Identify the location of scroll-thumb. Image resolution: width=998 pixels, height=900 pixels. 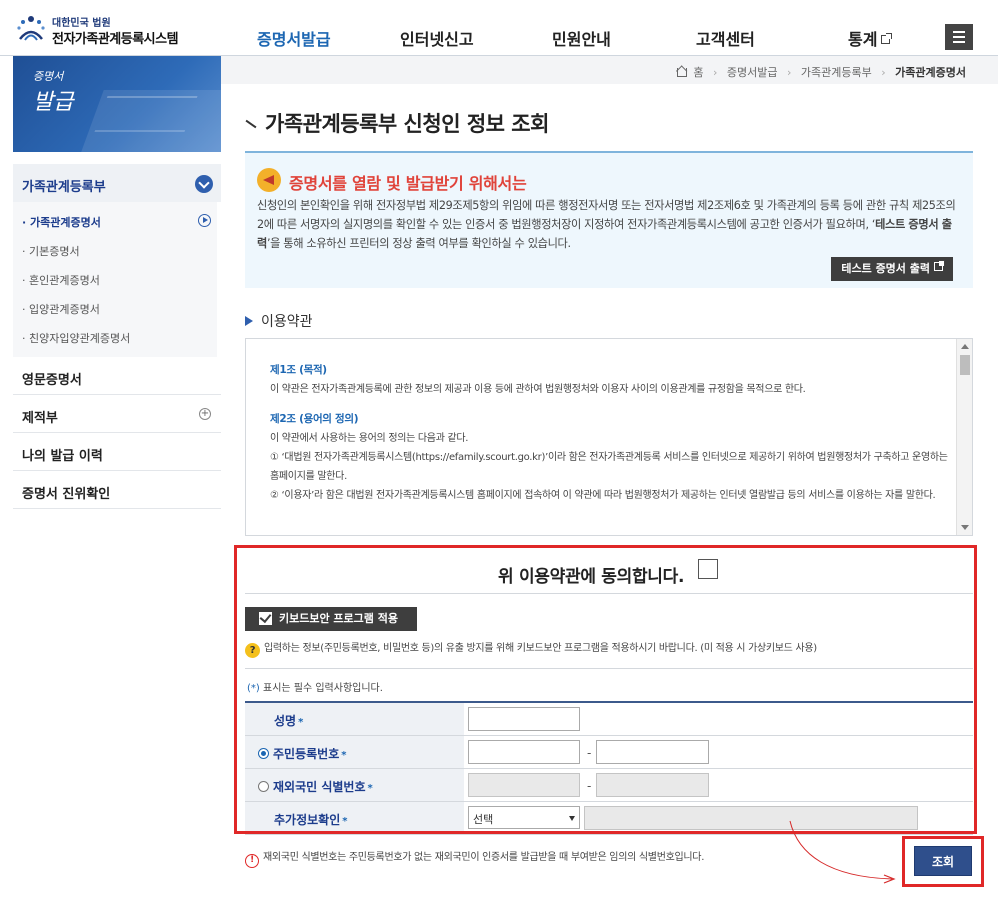
(965, 365).